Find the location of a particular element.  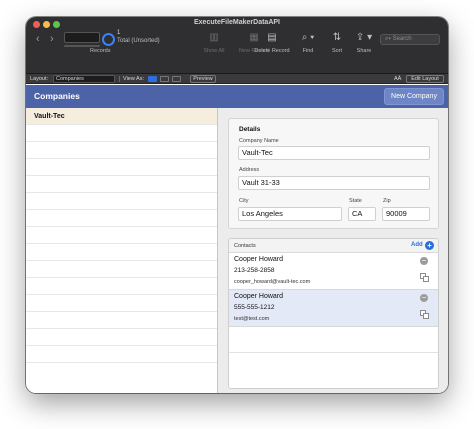

state-label: State is located at coordinates (355, 201).